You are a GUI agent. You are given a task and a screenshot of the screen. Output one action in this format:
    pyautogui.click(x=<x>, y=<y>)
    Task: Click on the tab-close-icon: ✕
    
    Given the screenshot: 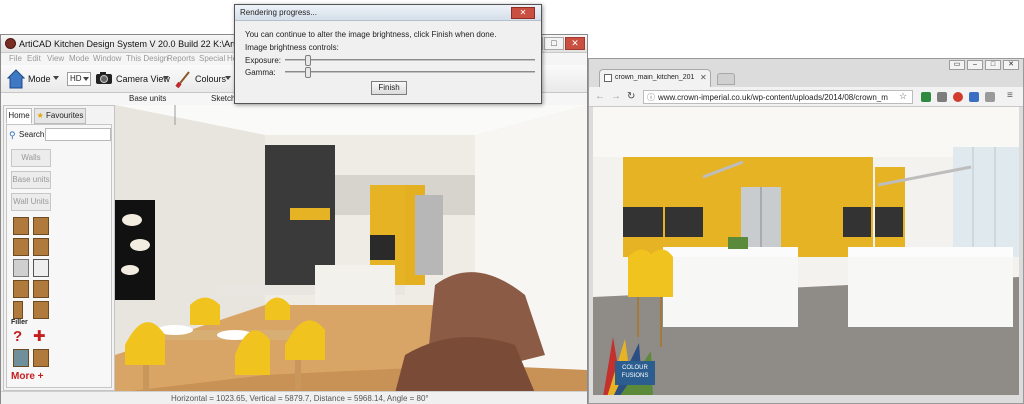 What is the action you would take?
    pyautogui.click(x=703, y=77)
    